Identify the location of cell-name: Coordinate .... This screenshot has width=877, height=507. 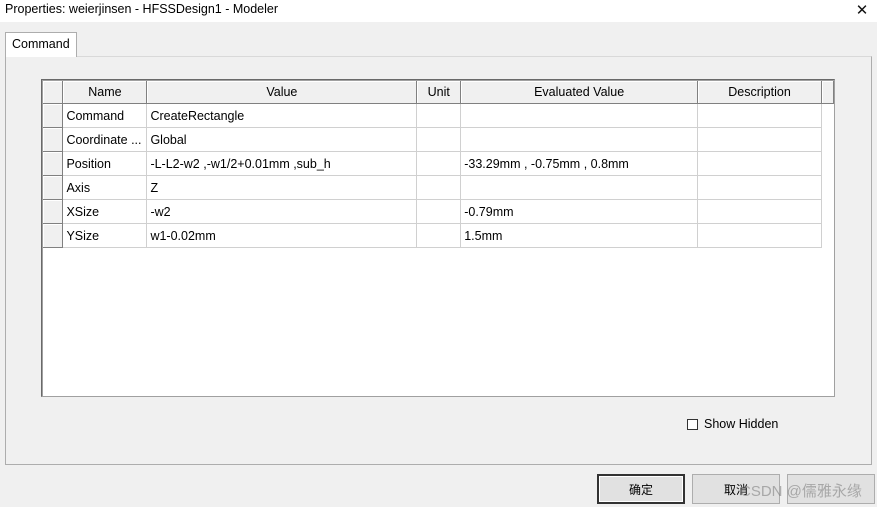
(105, 139).